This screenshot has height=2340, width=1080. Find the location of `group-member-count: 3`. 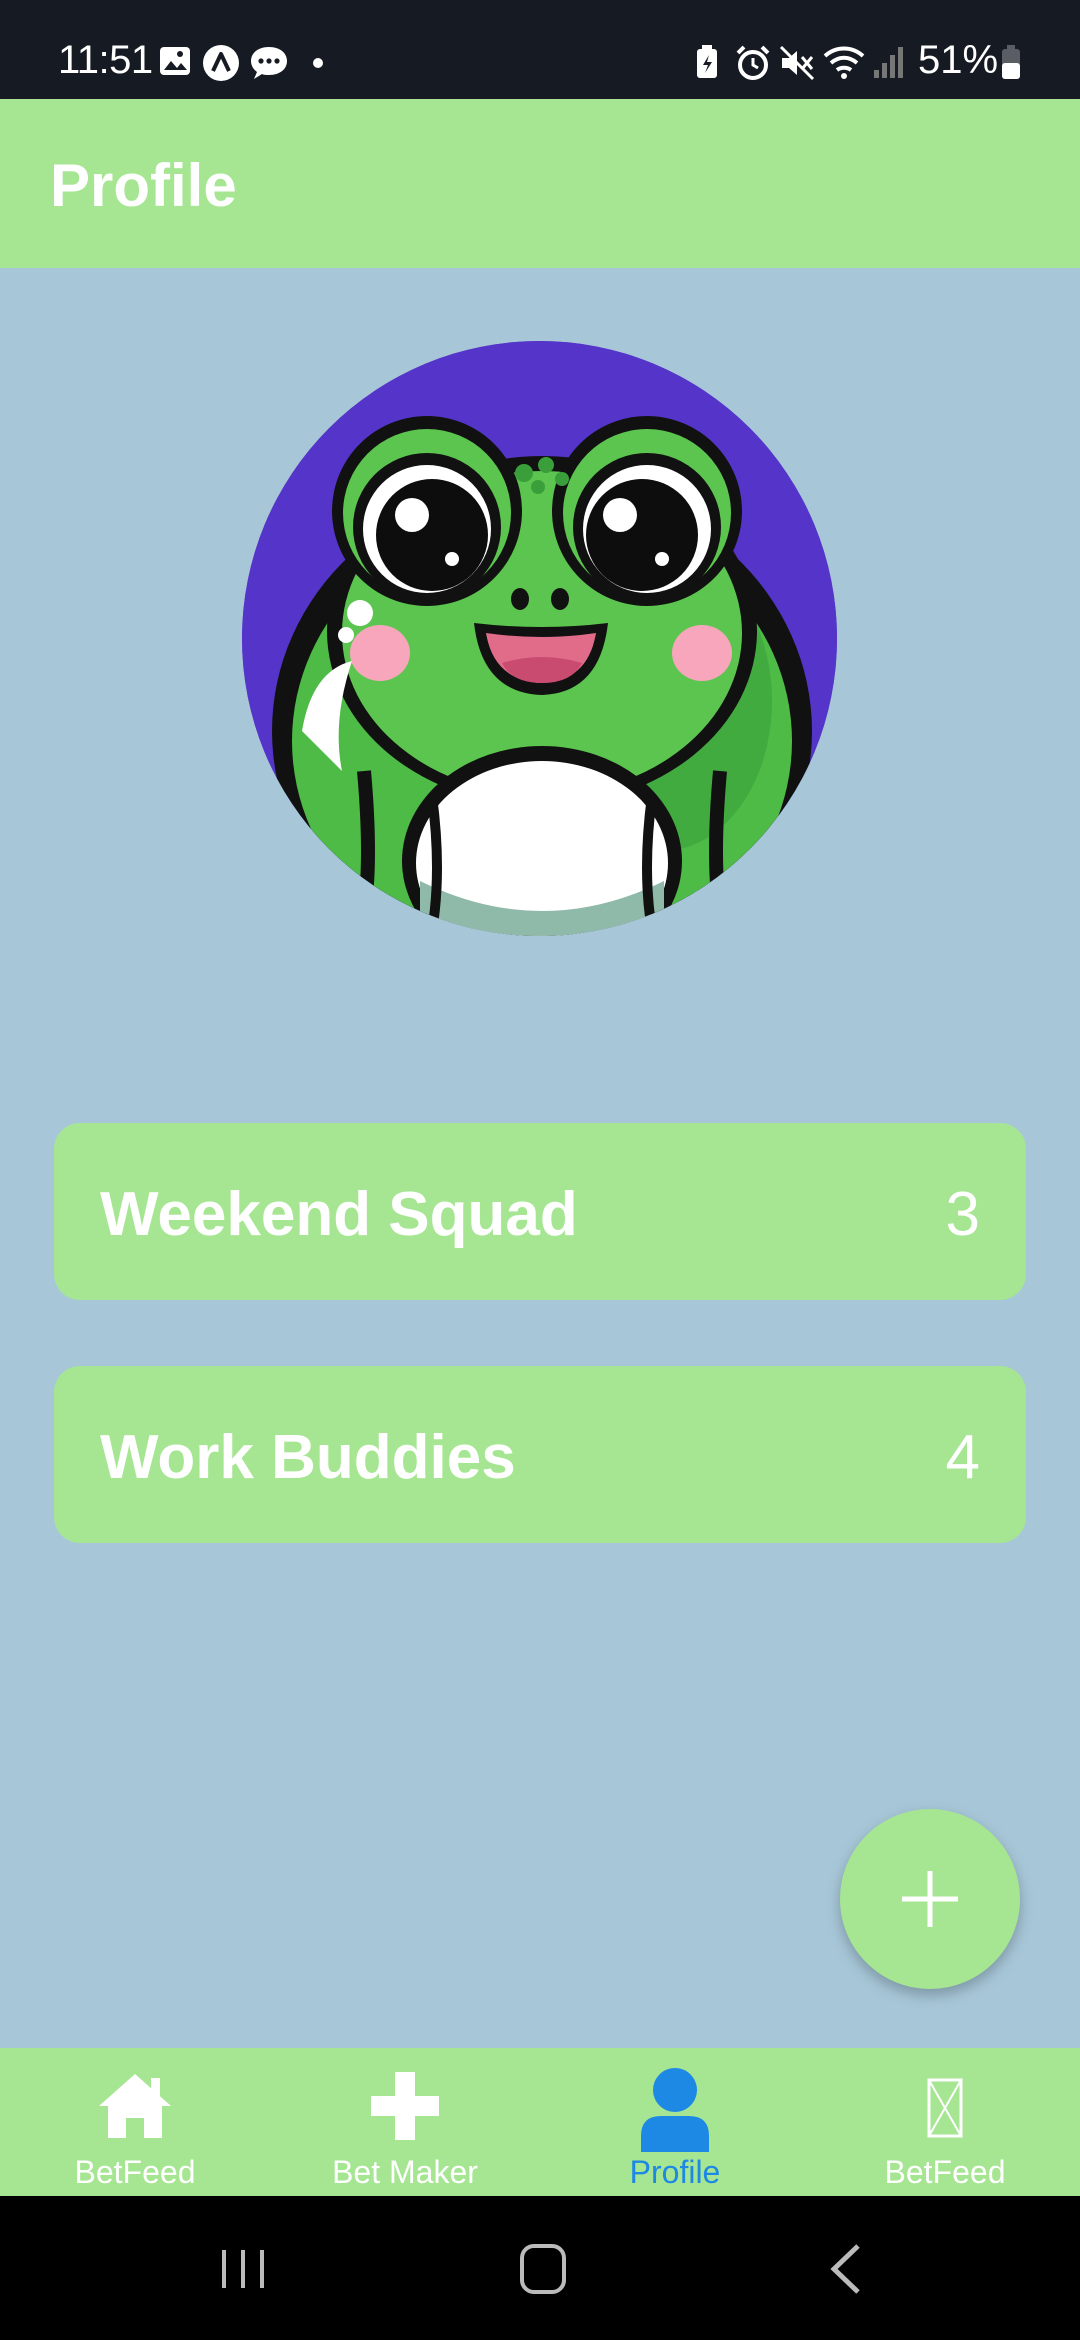

group-member-count: 3 is located at coordinates (962, 1214).